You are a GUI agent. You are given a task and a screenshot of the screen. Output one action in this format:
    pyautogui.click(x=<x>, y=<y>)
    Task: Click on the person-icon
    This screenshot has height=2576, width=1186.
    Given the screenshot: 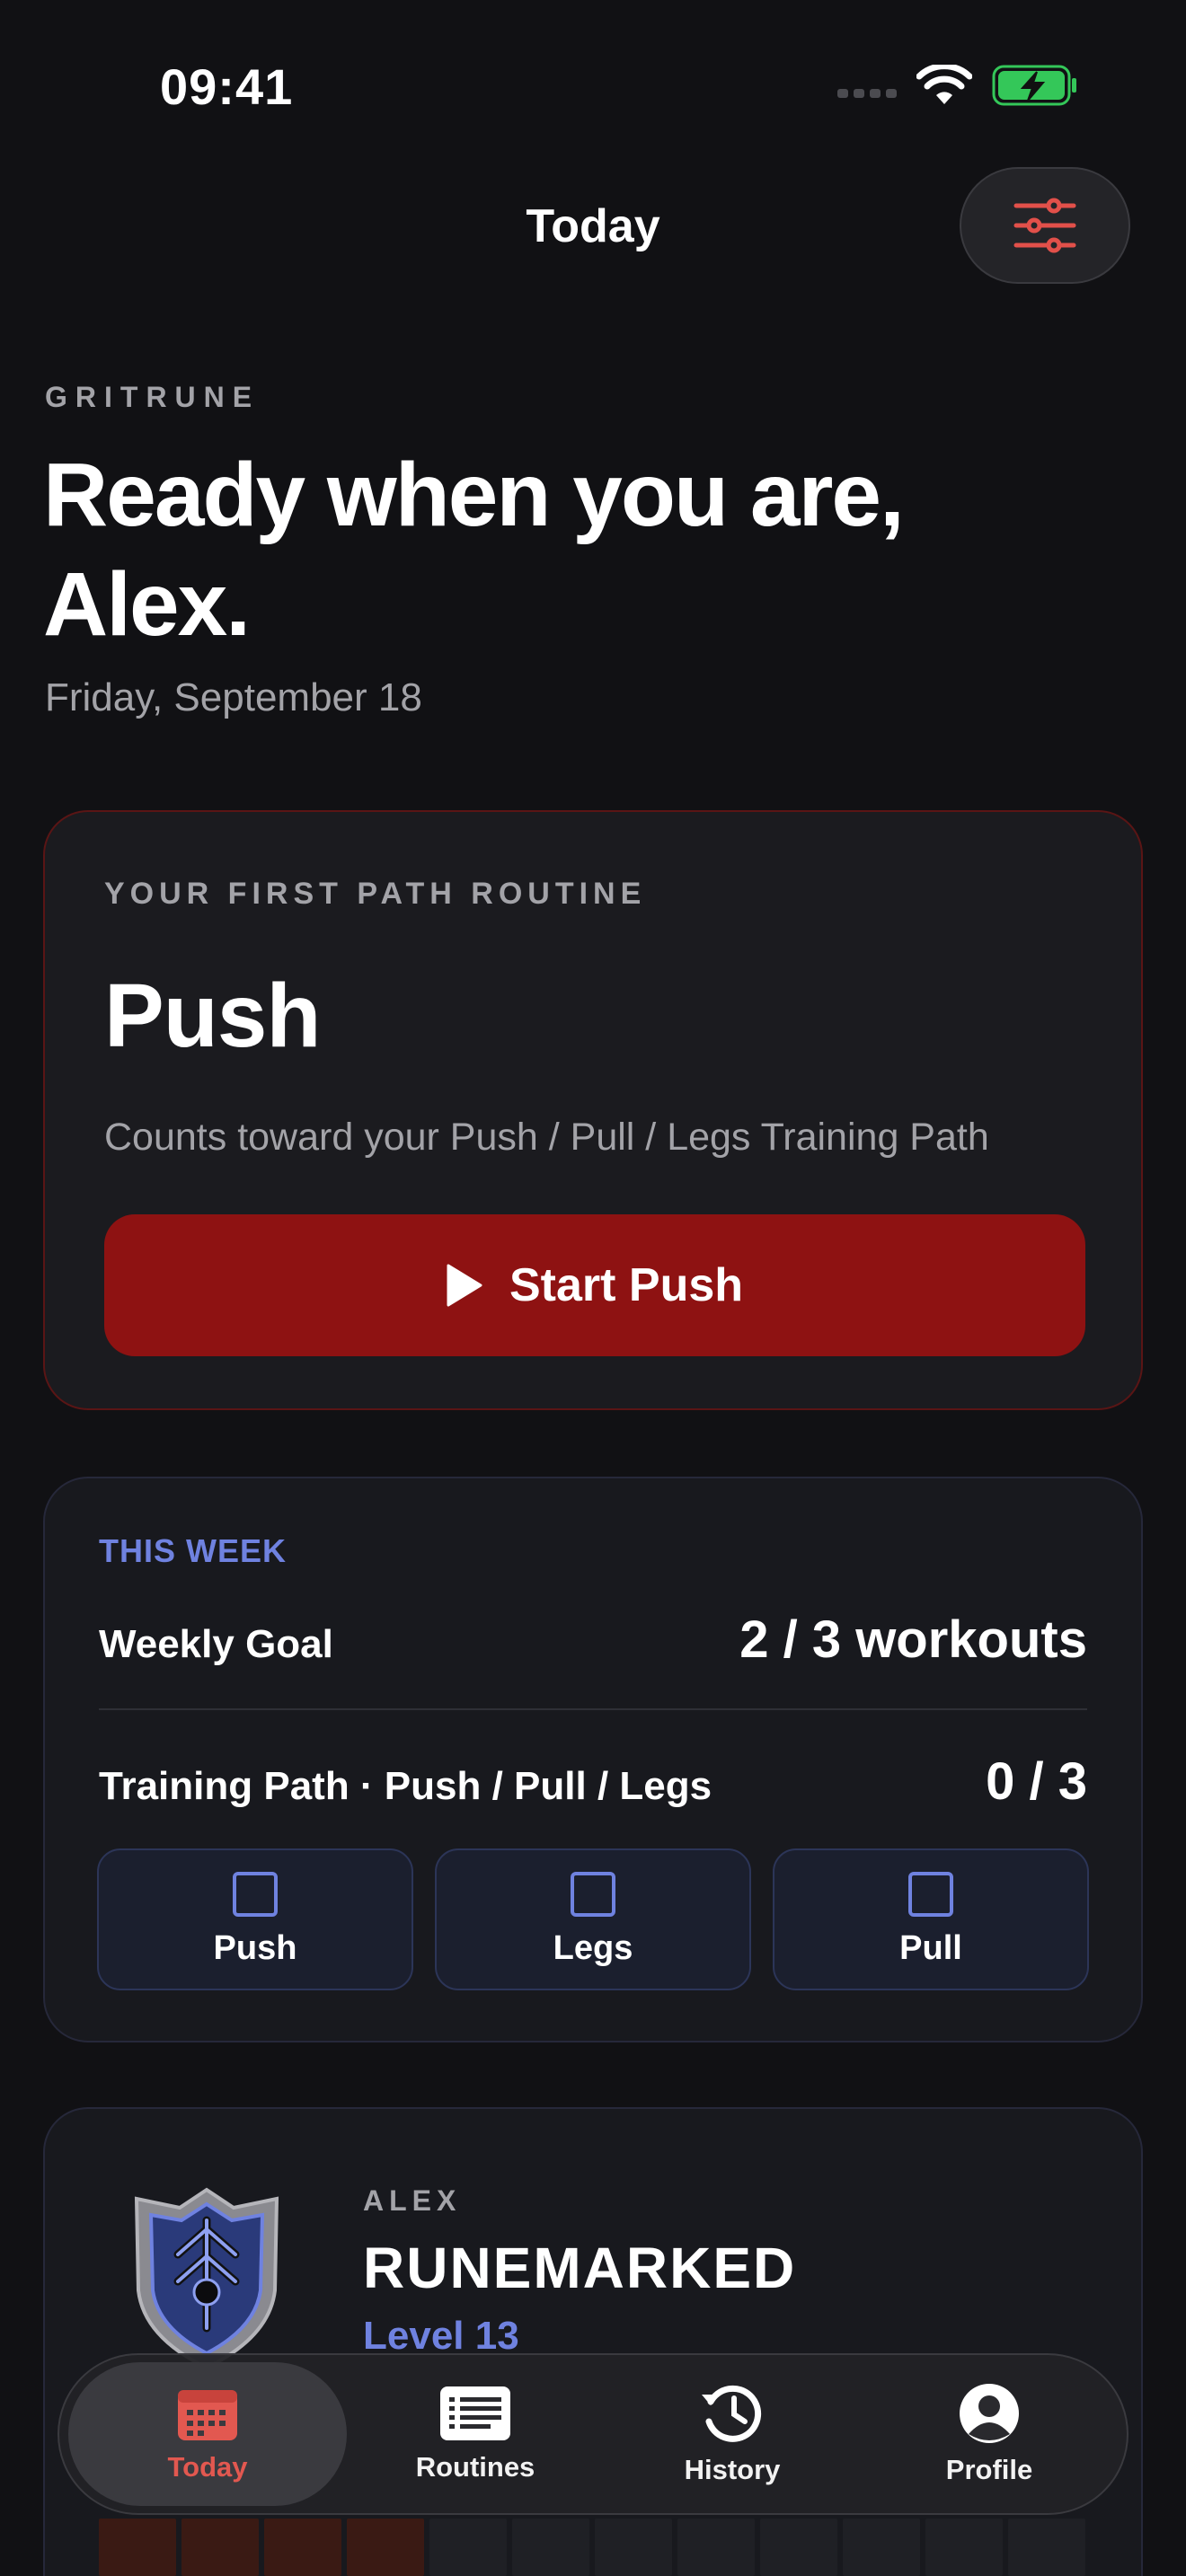 What is the action you would take?
    pyautogui.click(x=989, y=2413)
    